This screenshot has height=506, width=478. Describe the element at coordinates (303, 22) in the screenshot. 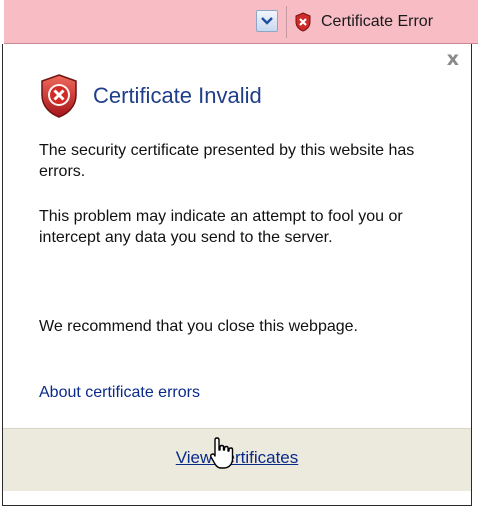

I see `shield-x-icon` at that location.